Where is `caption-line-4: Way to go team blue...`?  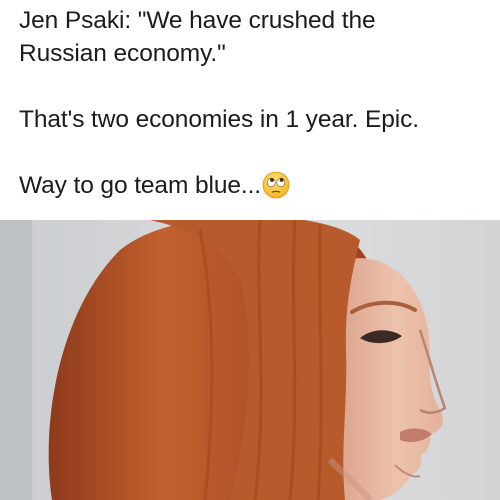
caption-line-4: Way to go team blue... is located at coordinates (140, 185).